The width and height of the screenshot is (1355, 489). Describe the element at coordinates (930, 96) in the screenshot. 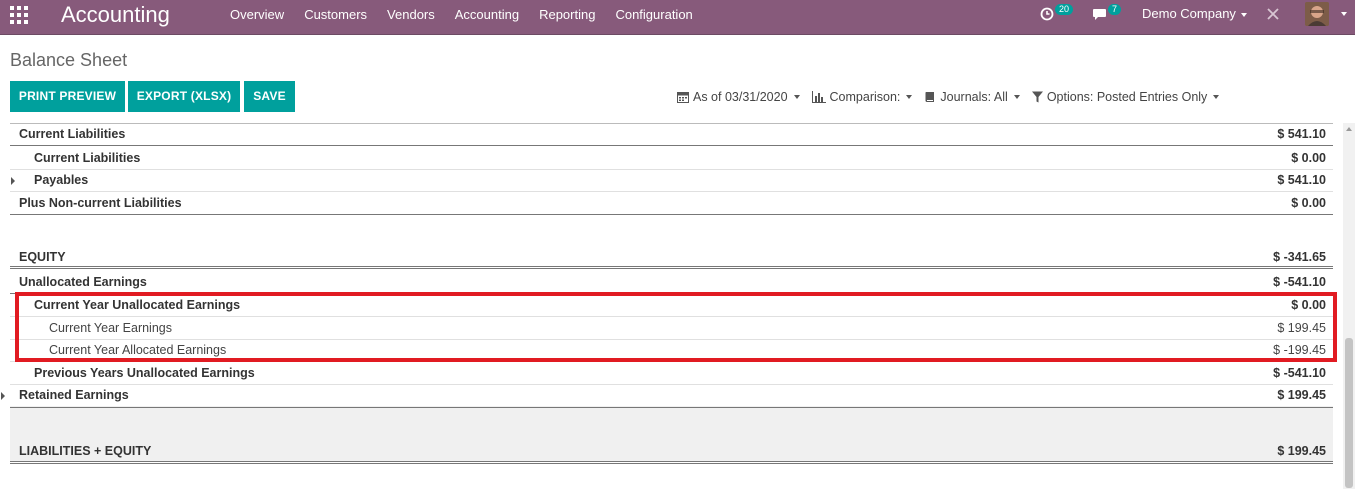

I see `book-icon` at that location.